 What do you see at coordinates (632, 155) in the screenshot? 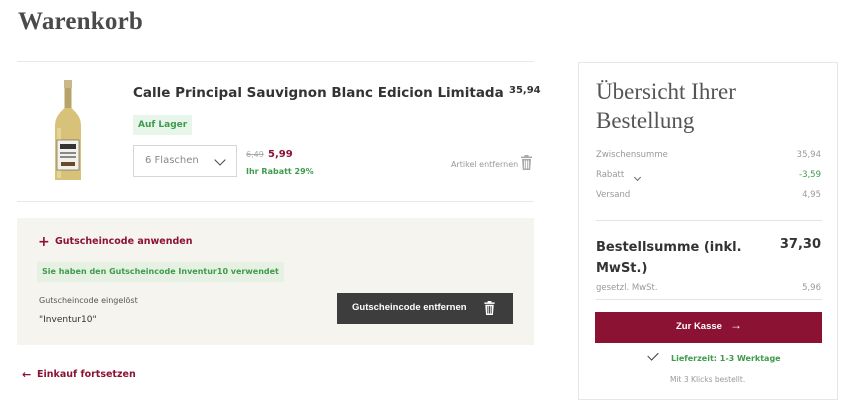
I see `subtotal-label: Zwischensumme` at bounding box center [632, 155].